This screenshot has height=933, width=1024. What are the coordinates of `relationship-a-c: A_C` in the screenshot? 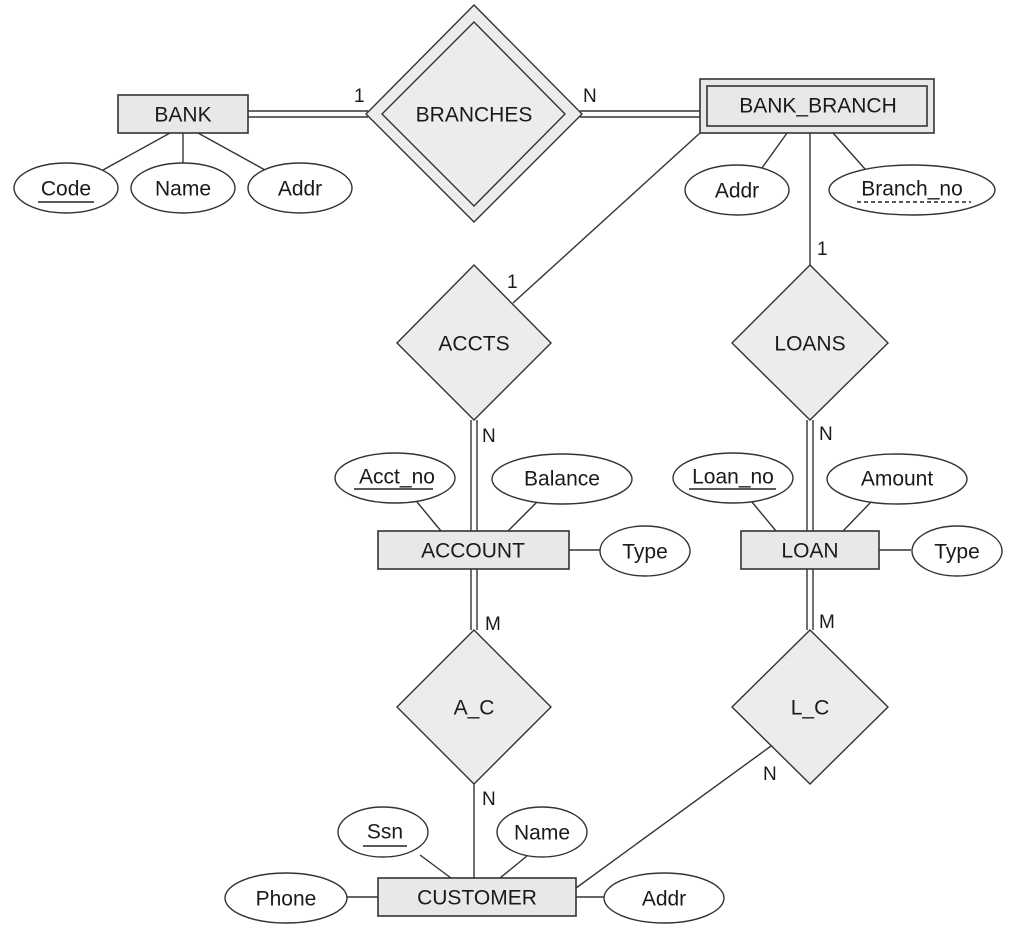 It's located at (474, 707).